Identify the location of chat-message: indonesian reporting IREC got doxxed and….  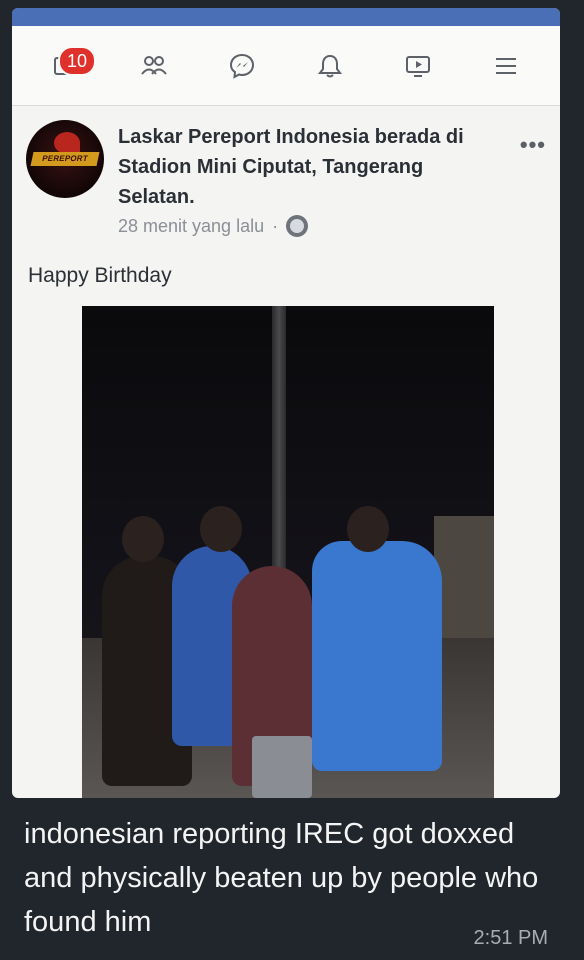
(289, 878).